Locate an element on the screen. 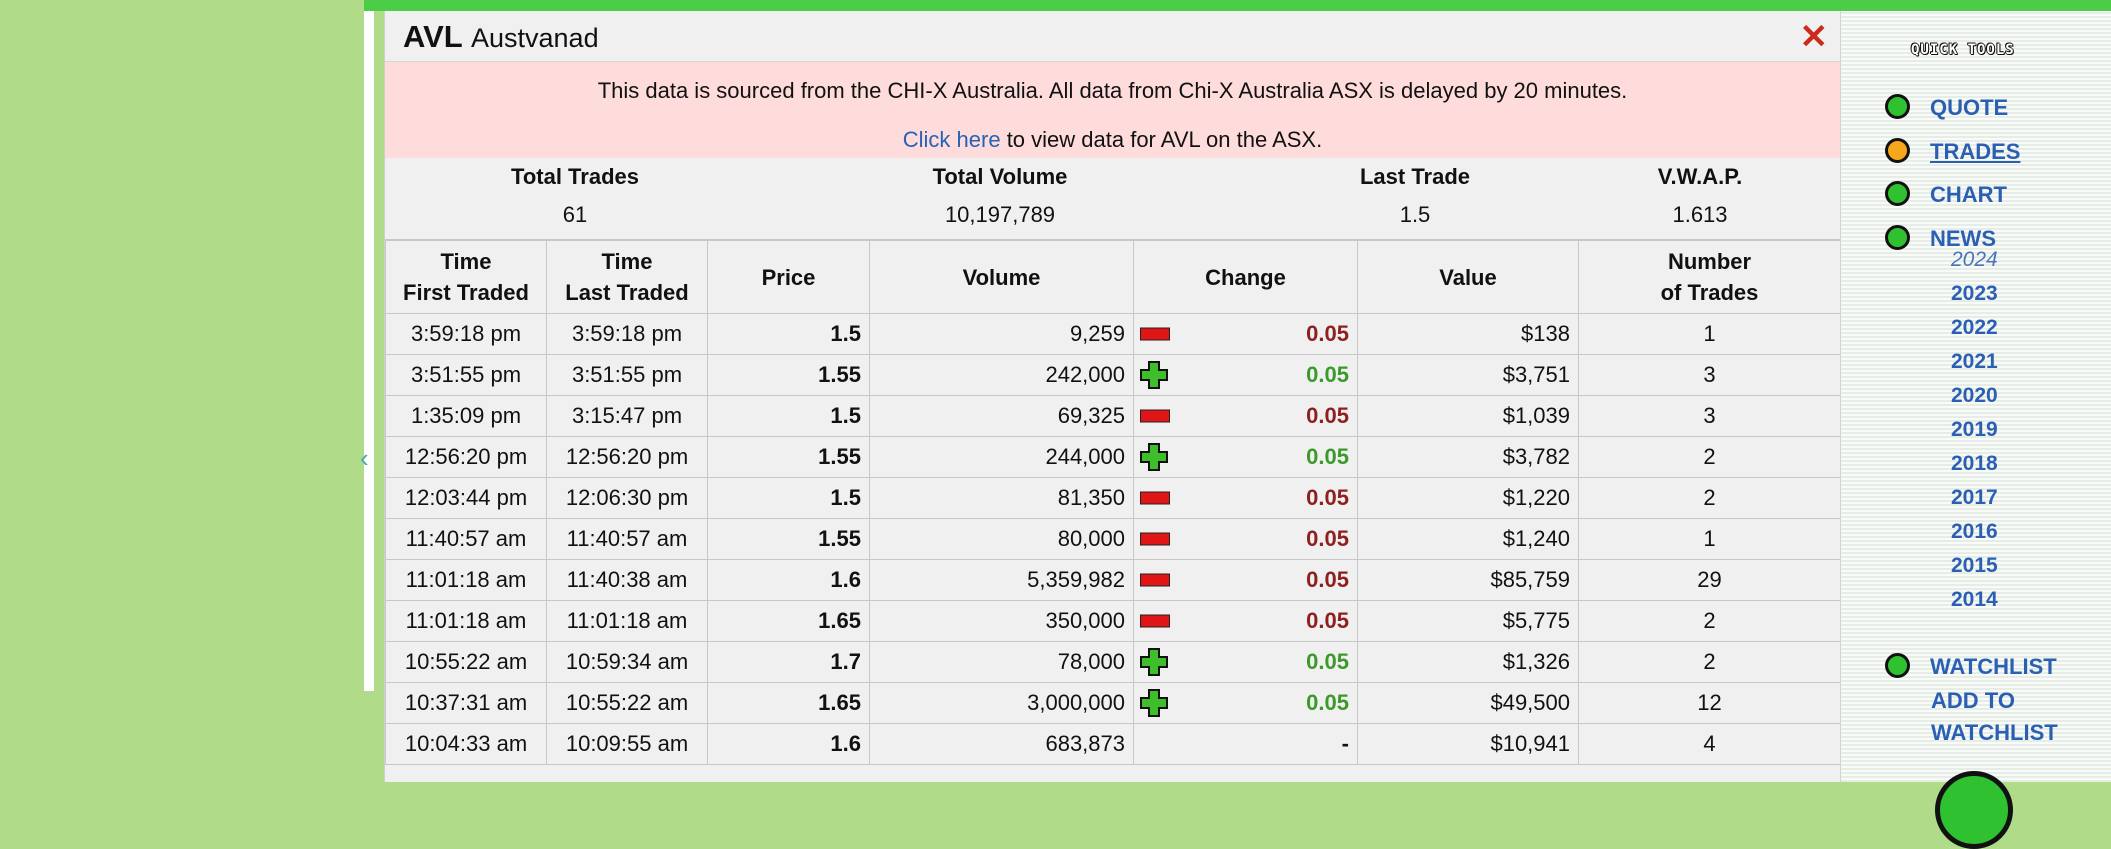  cell-value: $1,039 is located at coordinates (1468, 416).